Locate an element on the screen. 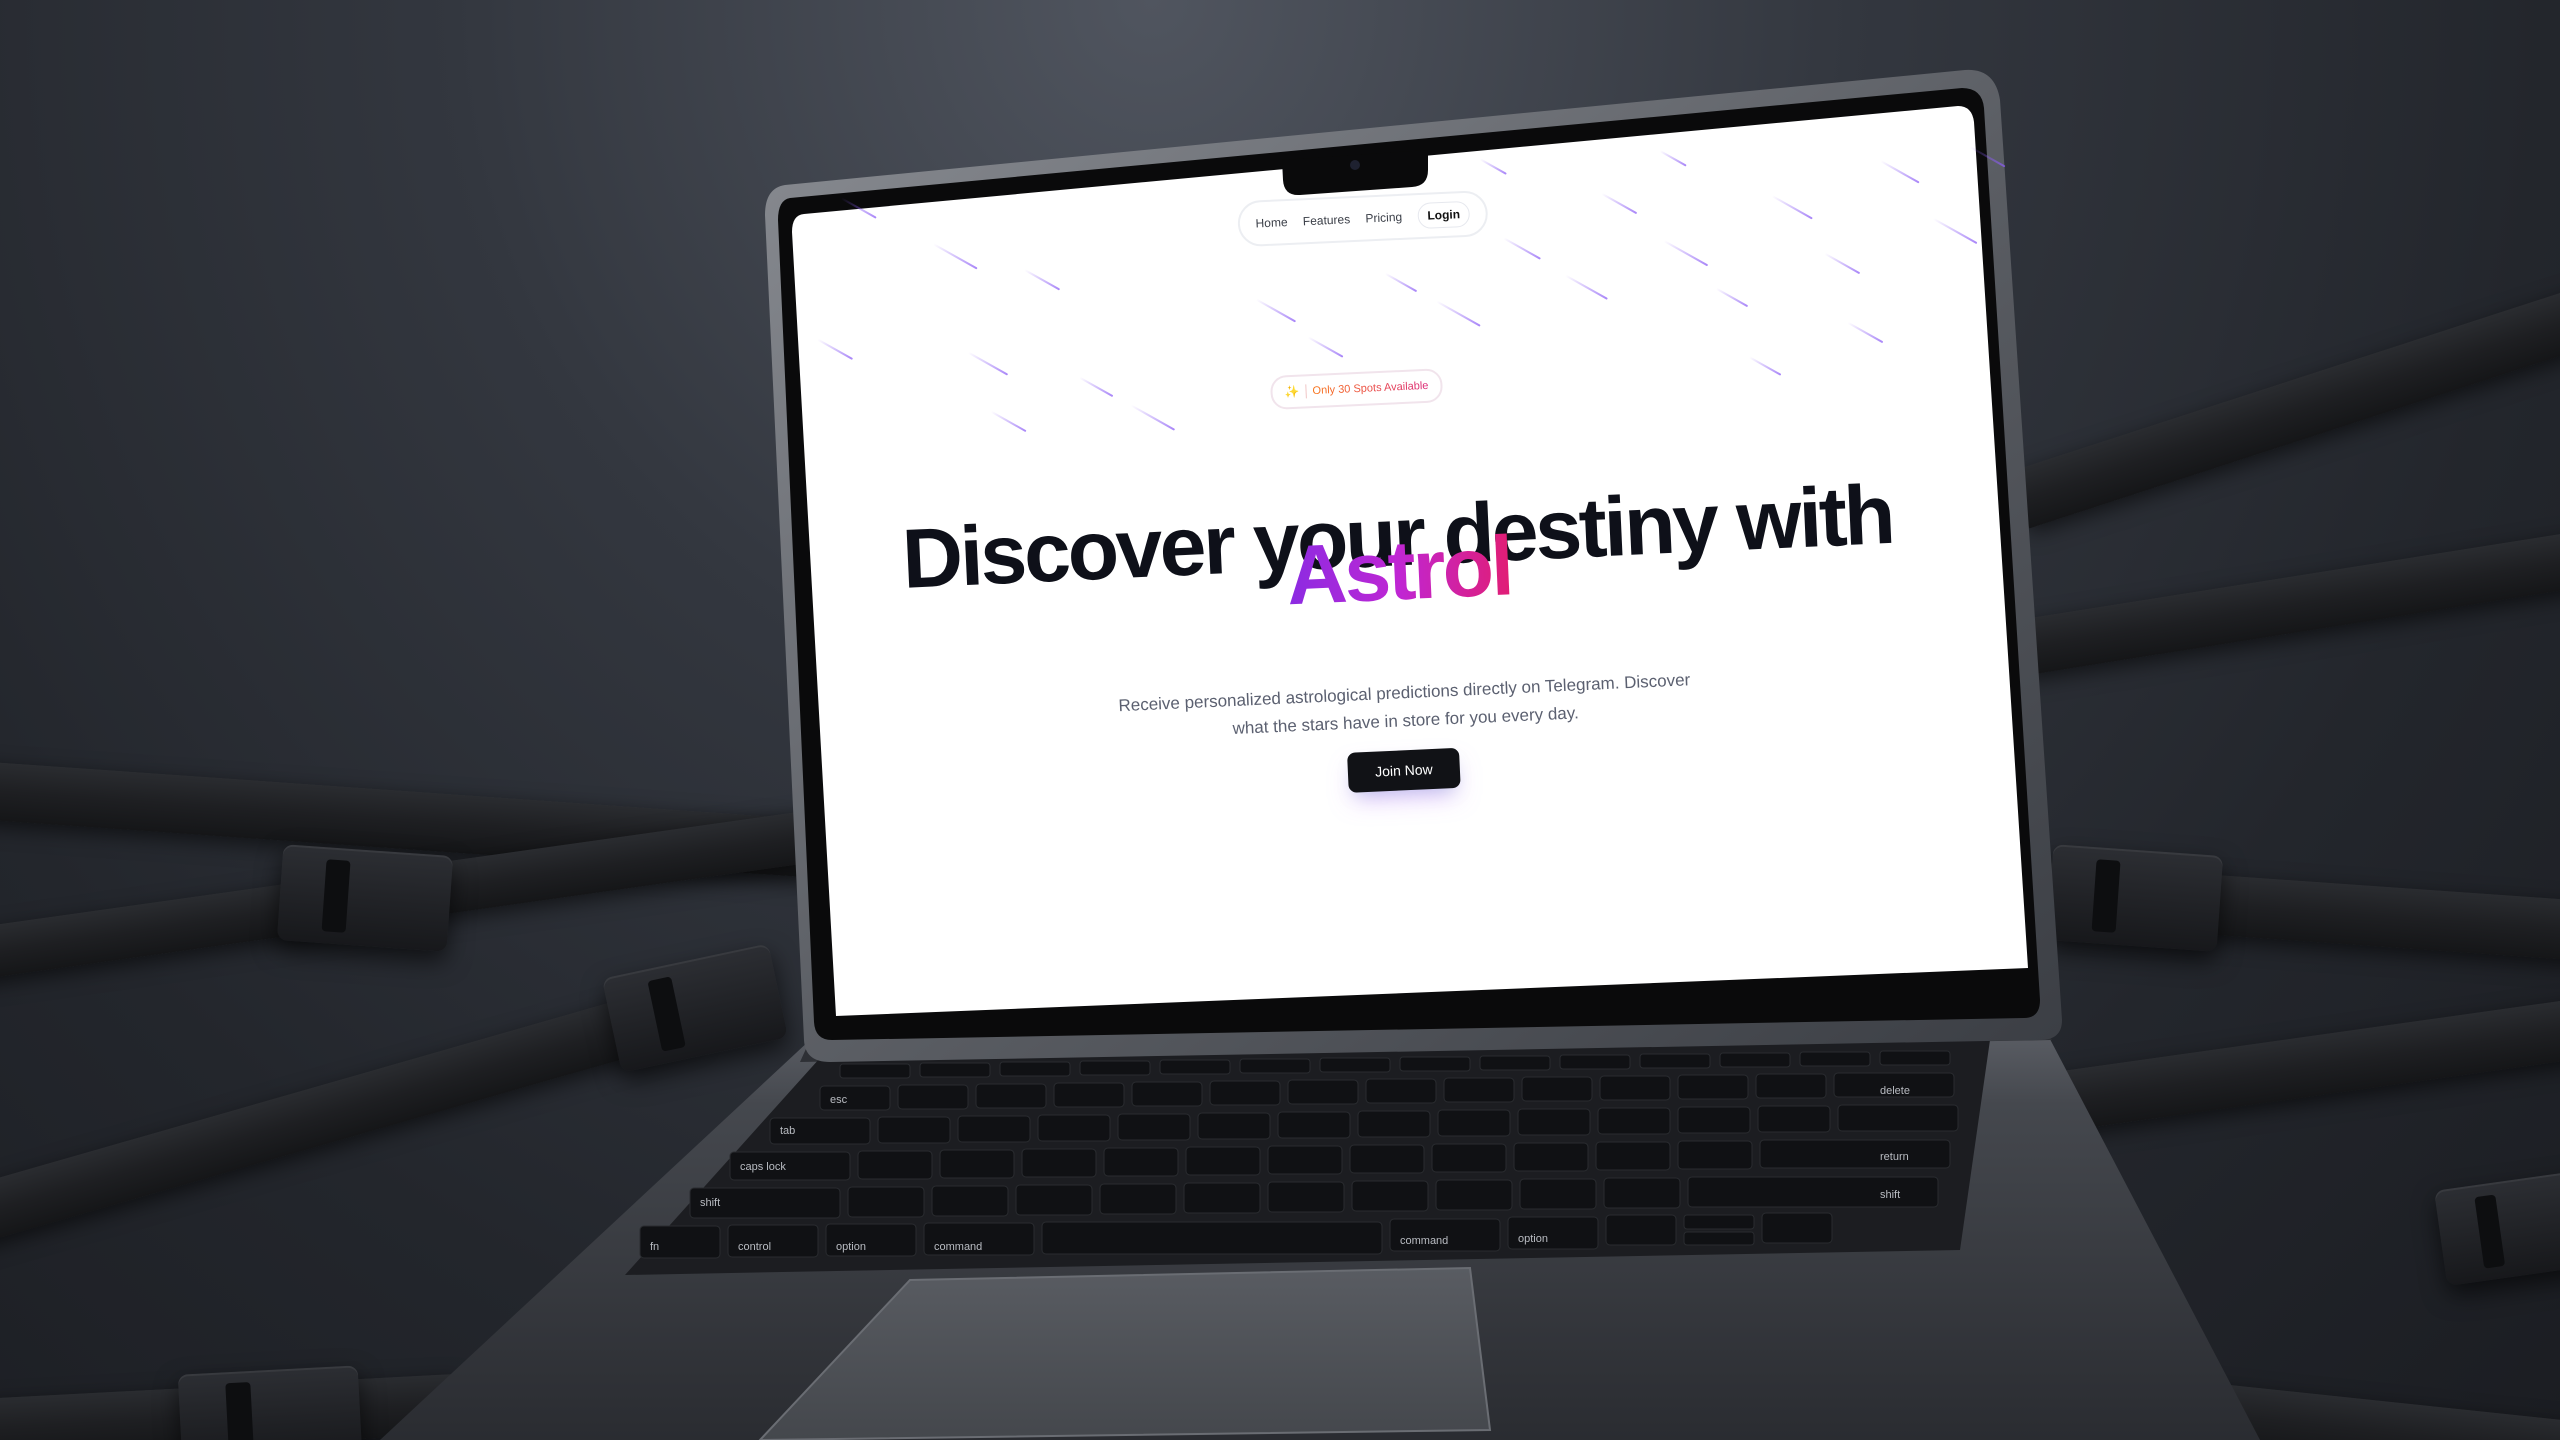 This screenshot has width=2560, height=1440. nav-home-link: Home is located at coordinates (1271, 222).